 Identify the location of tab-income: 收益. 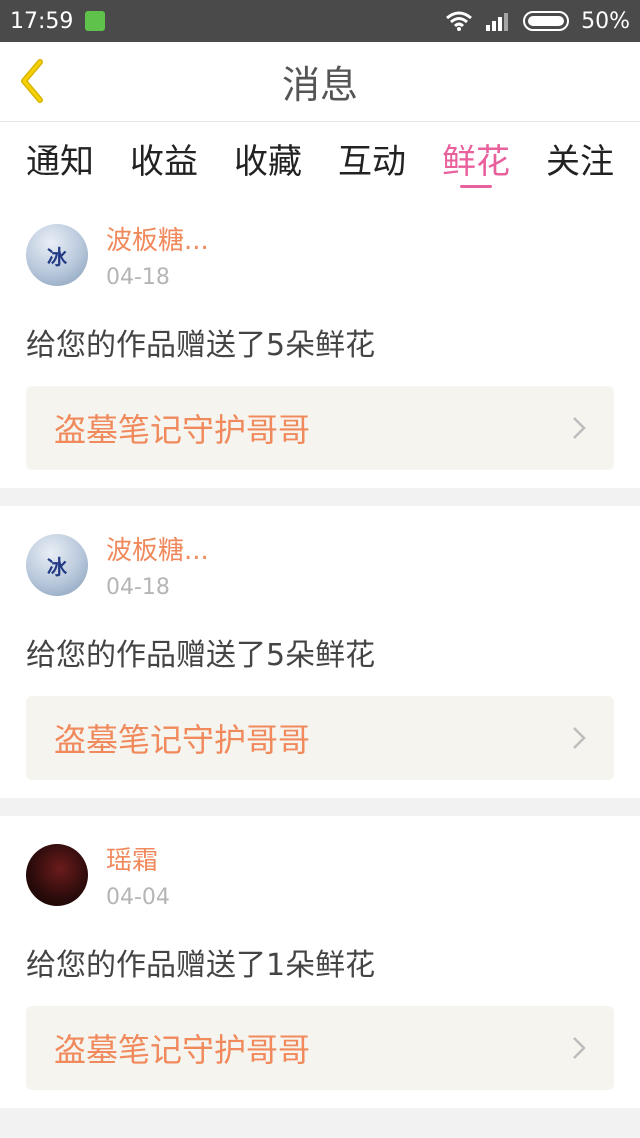
(164, 158).